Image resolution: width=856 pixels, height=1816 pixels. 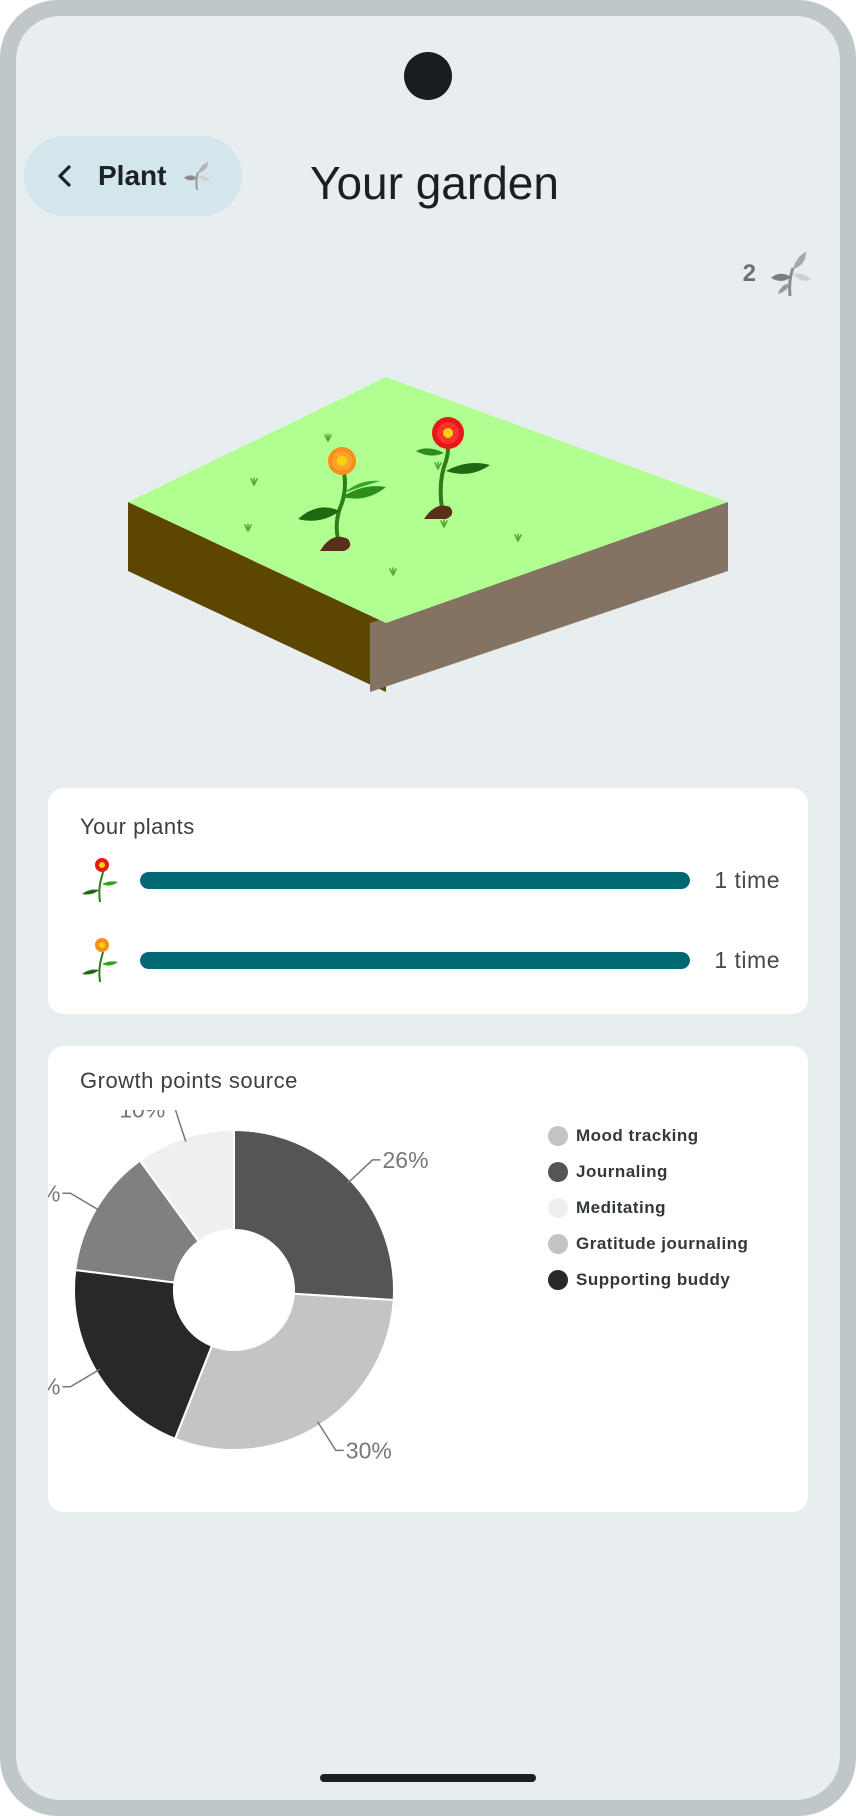 I want to click on legend-item: Gratitude journaling, so click(x=648, y=1244).